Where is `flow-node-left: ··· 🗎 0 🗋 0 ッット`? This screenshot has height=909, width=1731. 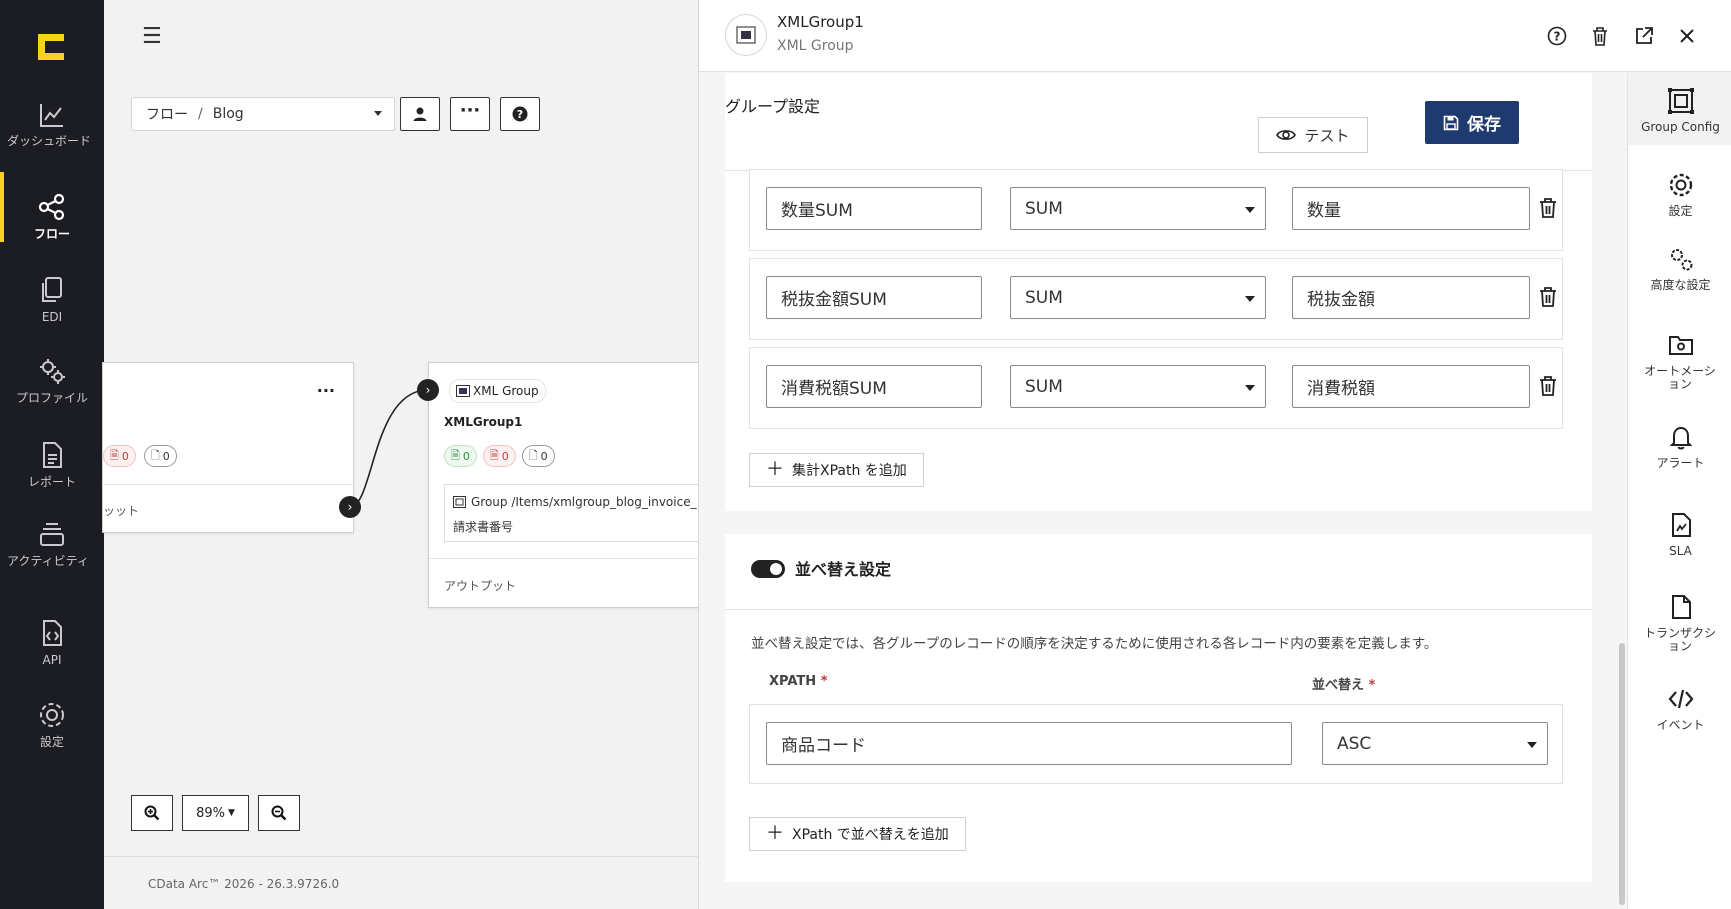 flow-node-left: ··· 🗎 0 🗋 0 ッット is located at coordinates (228, 447).